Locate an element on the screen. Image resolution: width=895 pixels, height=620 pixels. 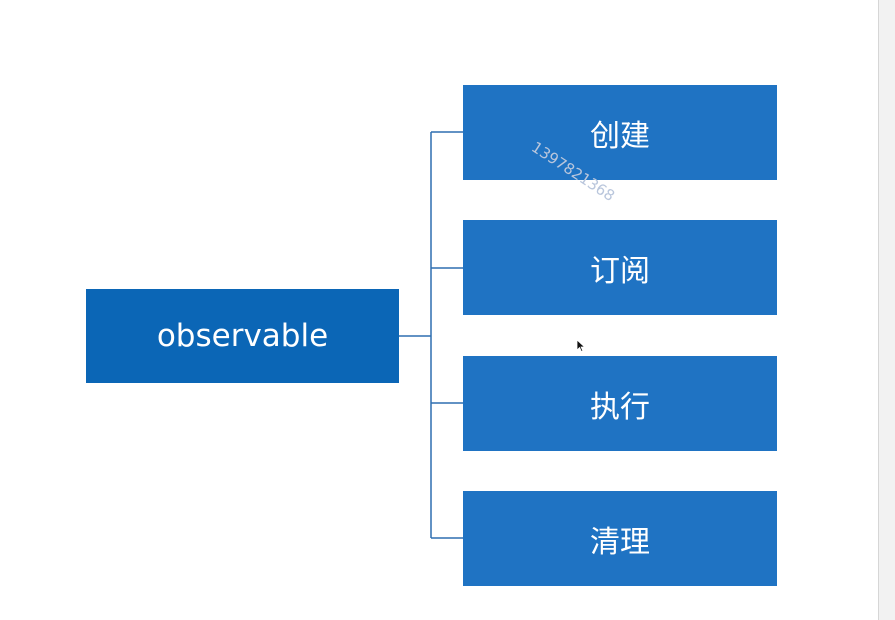
root-label: observable is located at coordinates (242, 336).